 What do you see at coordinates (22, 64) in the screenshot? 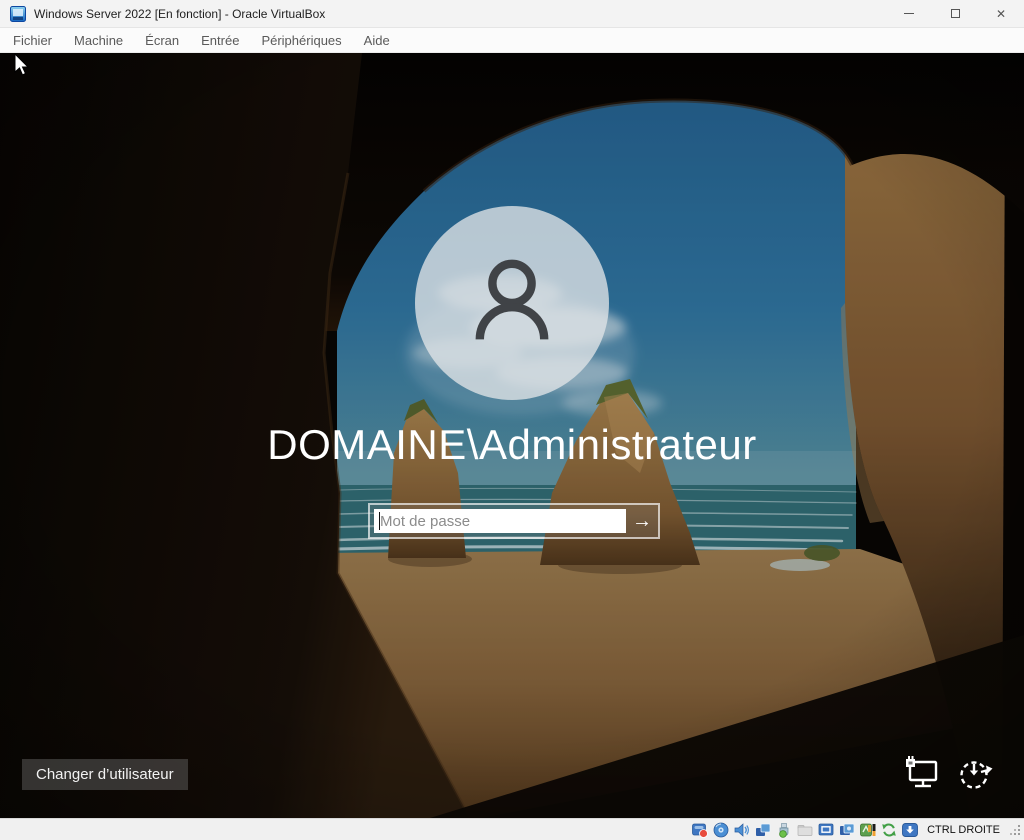
I see `mouse-cursor-icon` at bounding box center [22, 64].